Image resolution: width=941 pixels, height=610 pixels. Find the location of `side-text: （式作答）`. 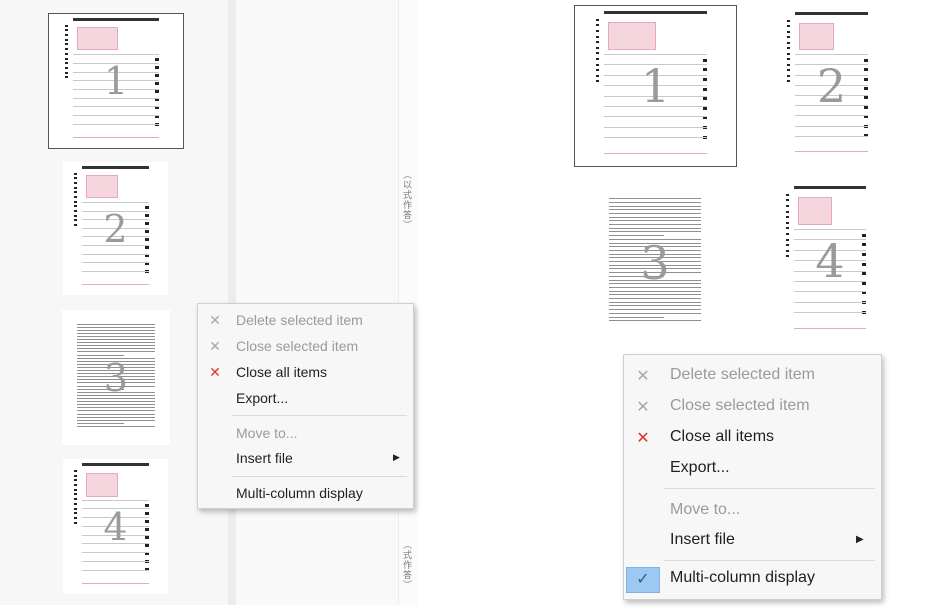

side-text: （式作答） is located at coordinates (407, 565).